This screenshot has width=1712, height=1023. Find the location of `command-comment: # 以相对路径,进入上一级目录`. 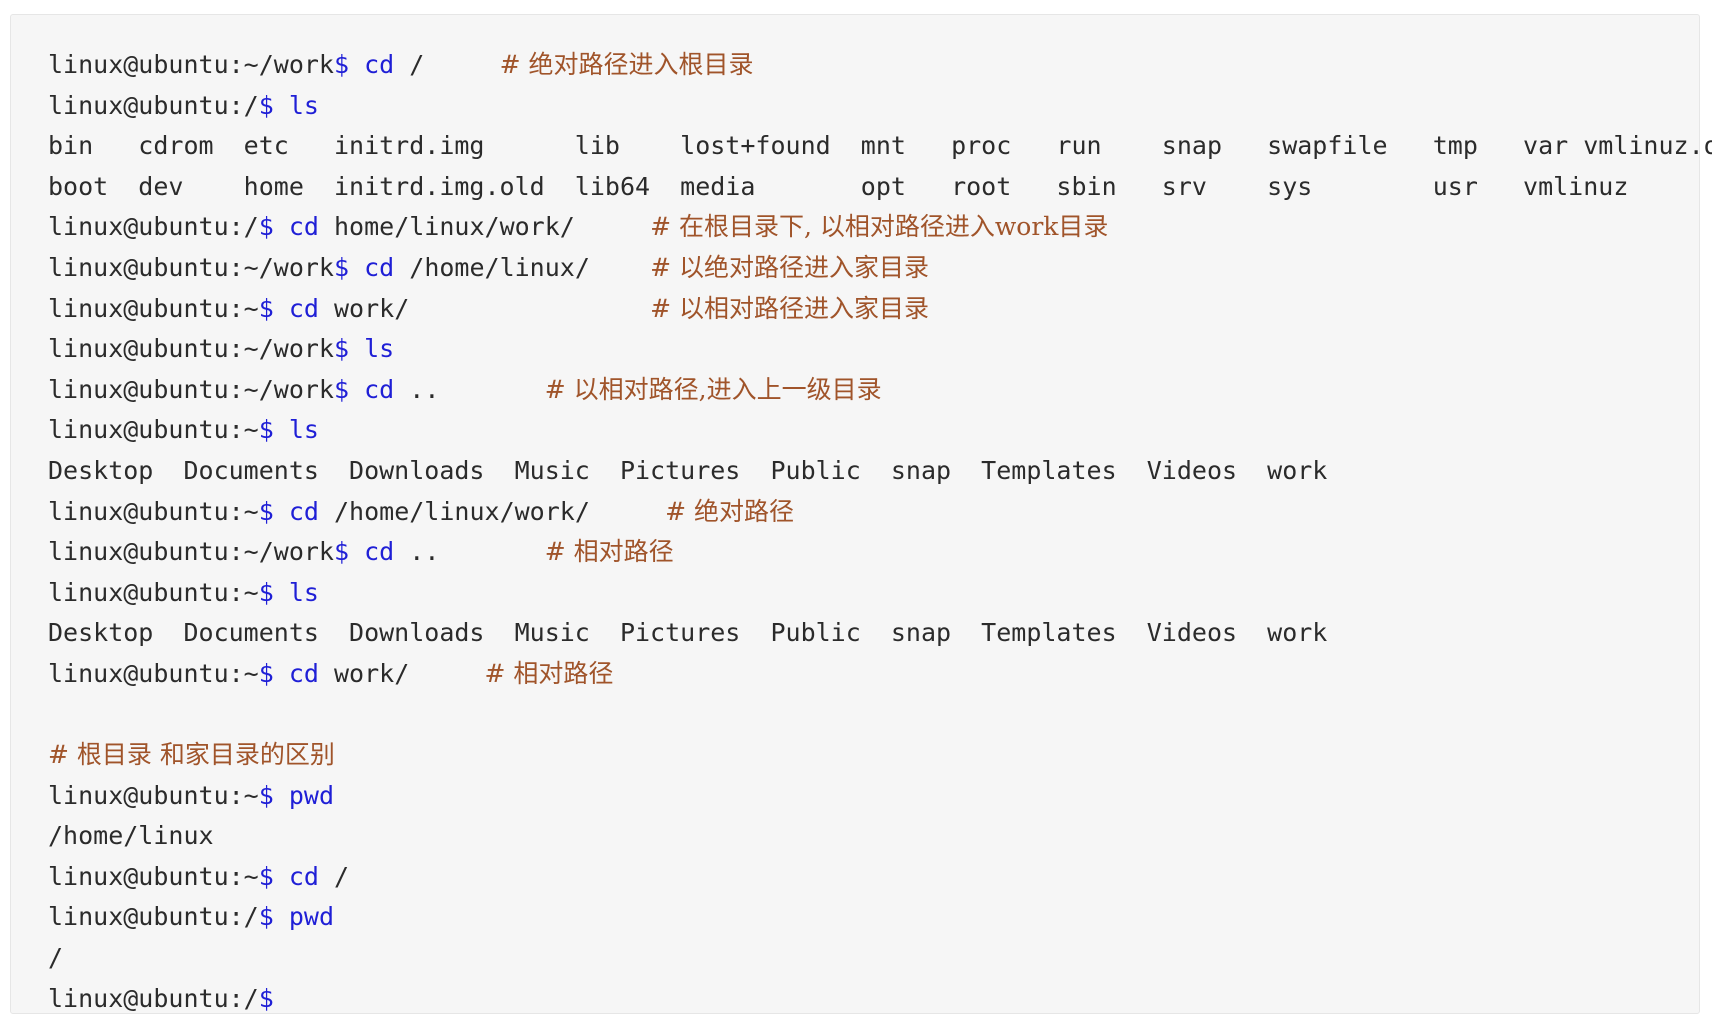

command-comment: # 以相对路径,进入上一级目录 is located at coordinates (713, 389).